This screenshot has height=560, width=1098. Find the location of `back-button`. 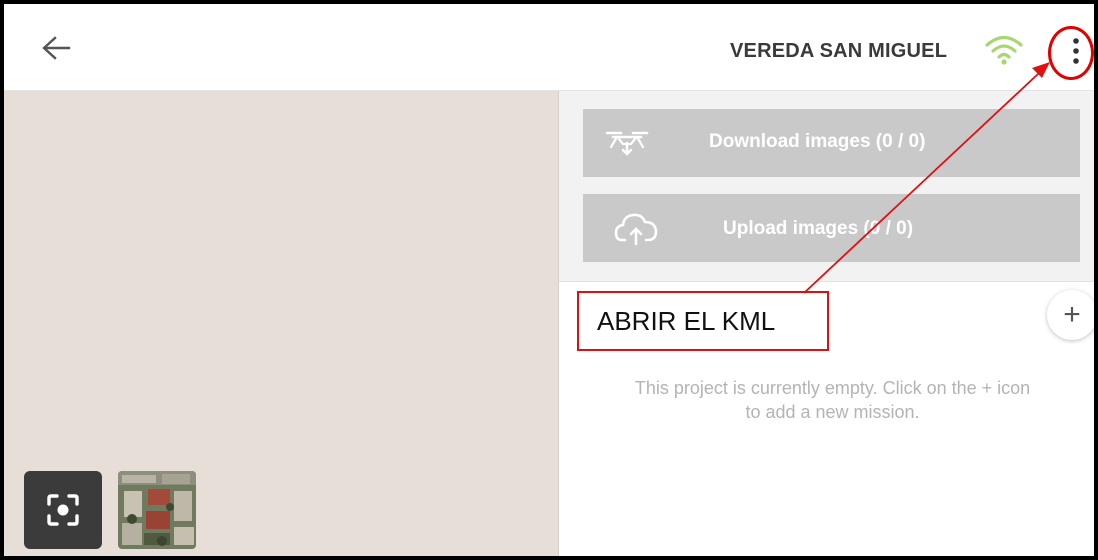

back-button is located at coordinates (56, 48).